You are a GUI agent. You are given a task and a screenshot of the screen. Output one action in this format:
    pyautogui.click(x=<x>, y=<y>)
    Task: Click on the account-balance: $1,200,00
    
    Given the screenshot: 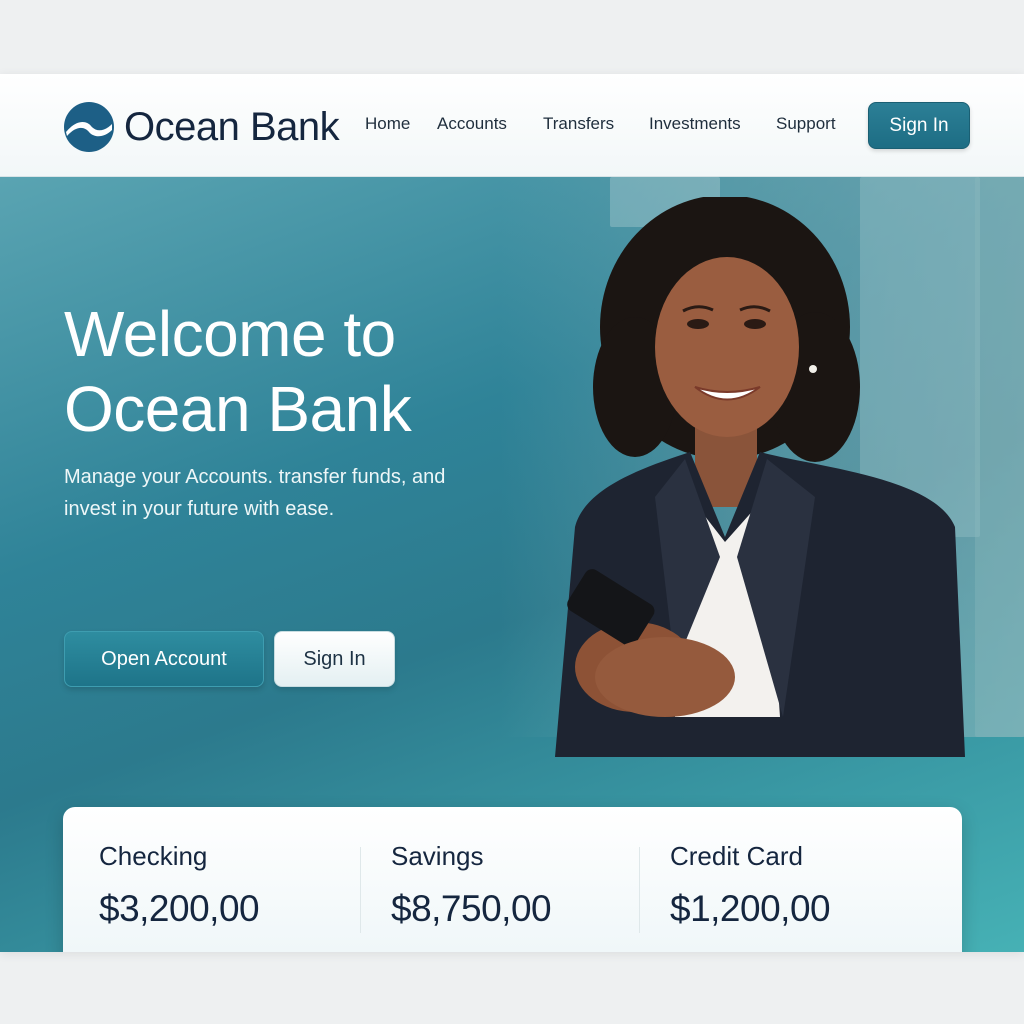 What is the action you would take?
    pyautogui.click(x=750, y=908)
    